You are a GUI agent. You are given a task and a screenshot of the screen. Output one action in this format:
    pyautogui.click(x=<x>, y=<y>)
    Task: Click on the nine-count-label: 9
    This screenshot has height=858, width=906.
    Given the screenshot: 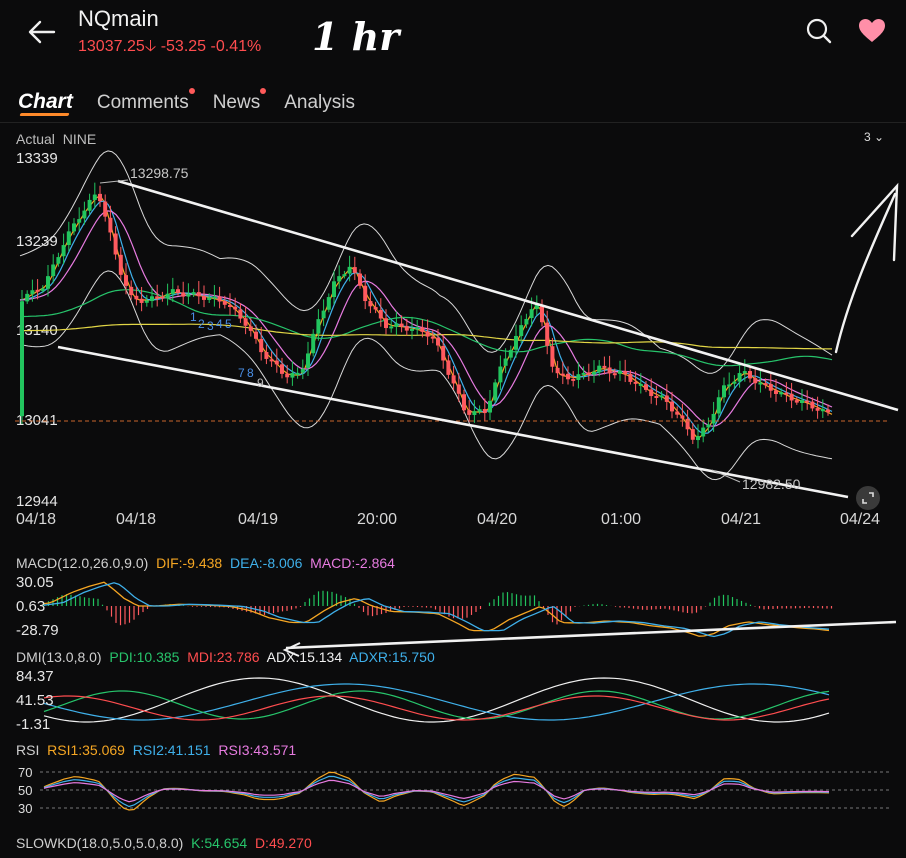 What is the action you would take?
    pyautogui.click(x=260, y=383)
    